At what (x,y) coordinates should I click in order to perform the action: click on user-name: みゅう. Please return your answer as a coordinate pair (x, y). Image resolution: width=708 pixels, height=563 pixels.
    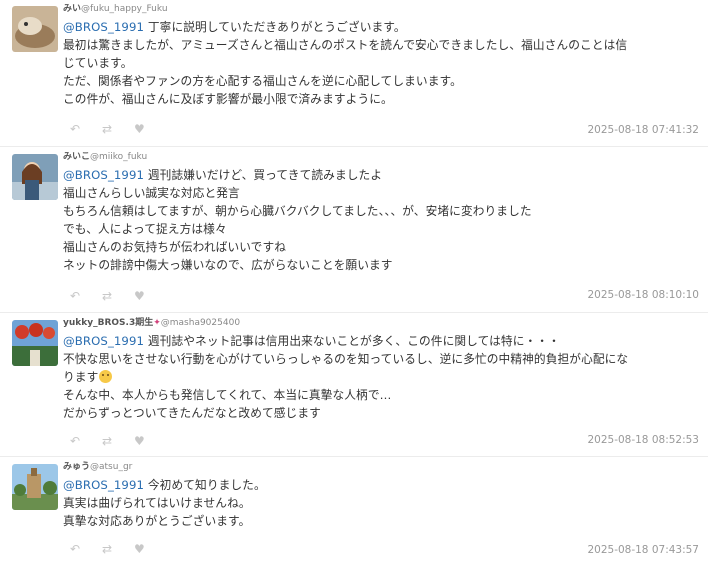
    Looking at the image, I should click on (76, 467).